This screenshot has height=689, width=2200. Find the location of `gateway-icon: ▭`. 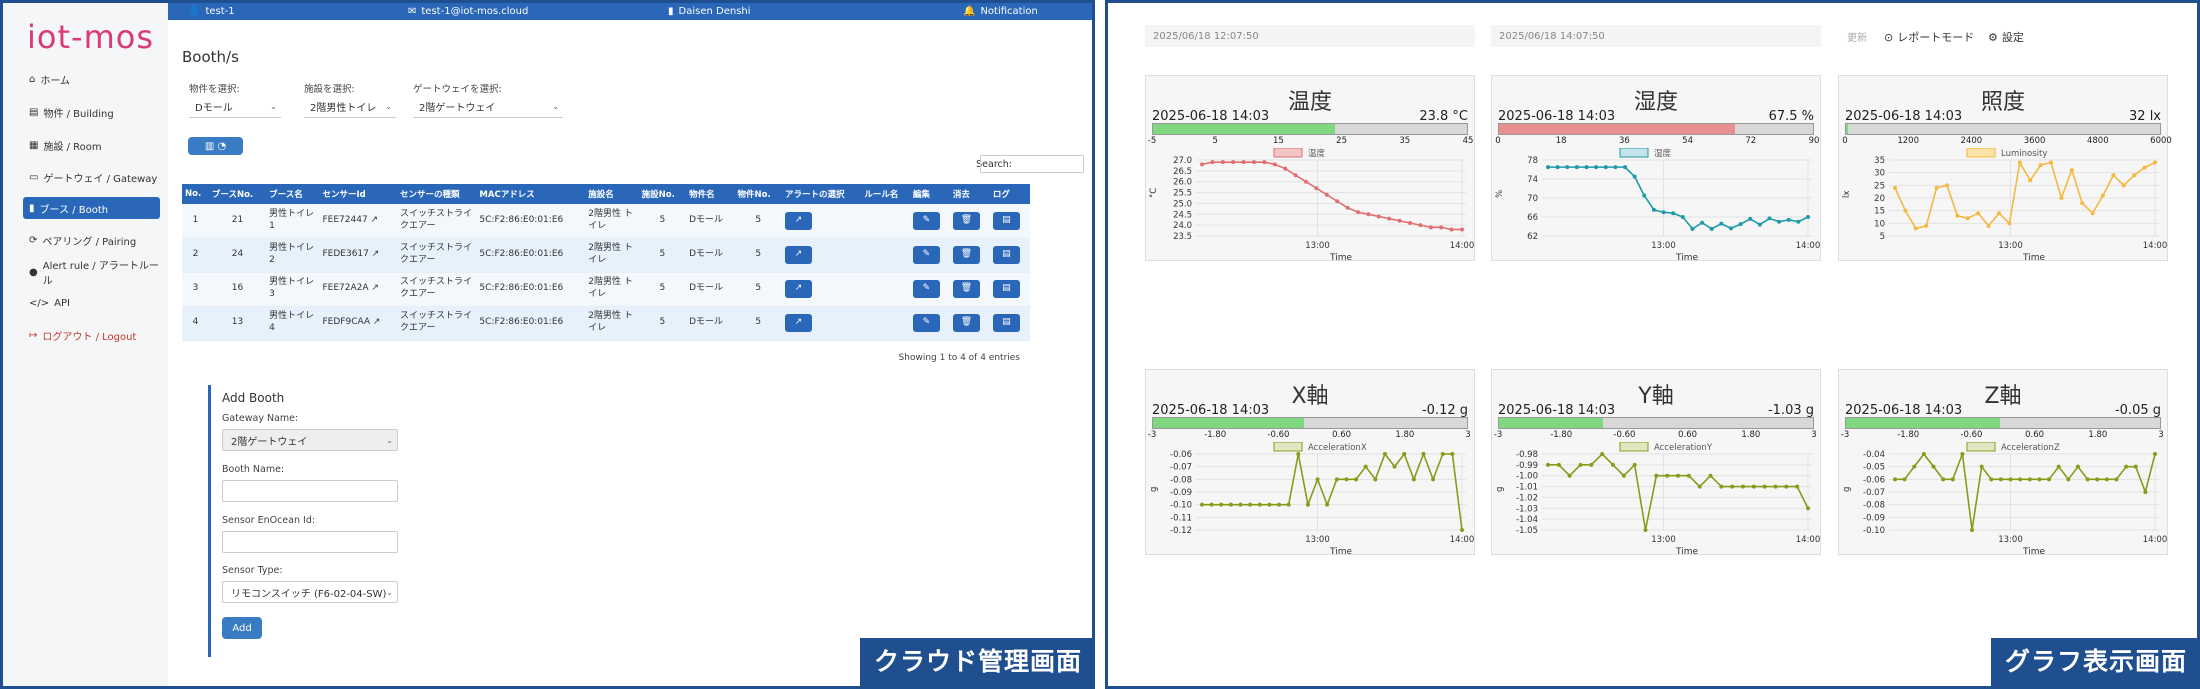

gateway-icon: ▭ is located at coordinates (34, 177).